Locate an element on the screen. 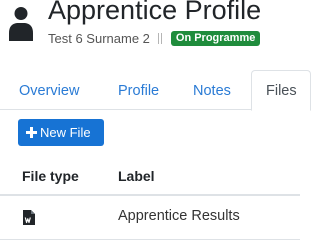 This screenshot has width=320, height=247. apprentice-name: Test 6 Surname 2 is located at coordinates (99, 38).